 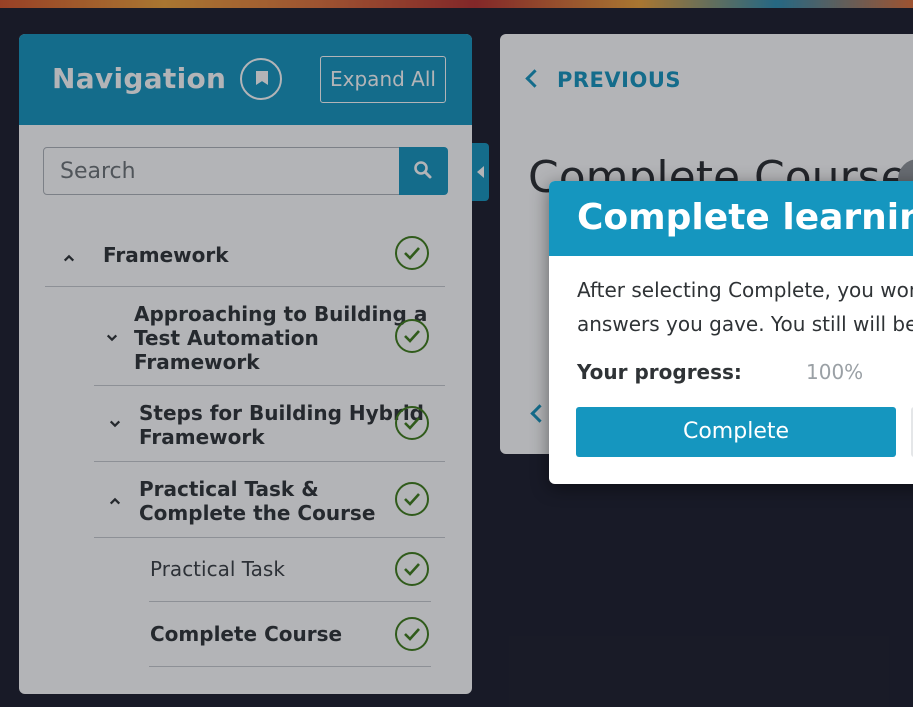 I want to click on tree-item-hybrid-framework: Steps for Building Hybrid Framework, so click(x=245, y=430).